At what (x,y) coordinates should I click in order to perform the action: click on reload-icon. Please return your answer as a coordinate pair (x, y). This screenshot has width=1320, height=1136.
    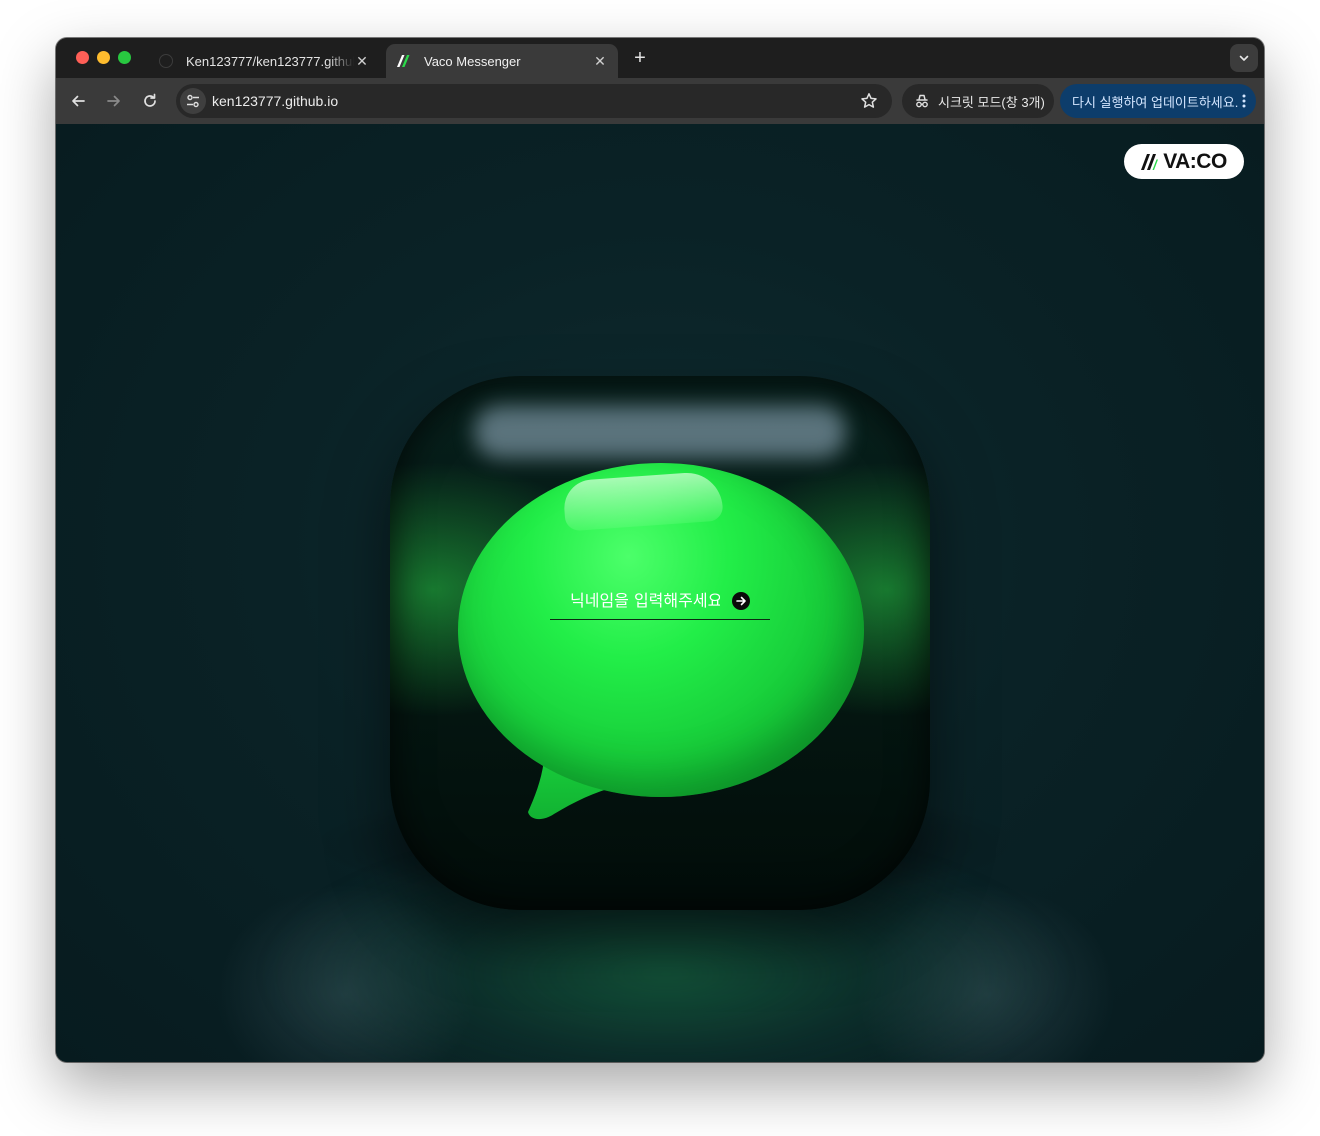
    Looking at the image, I should click on (150, 100).